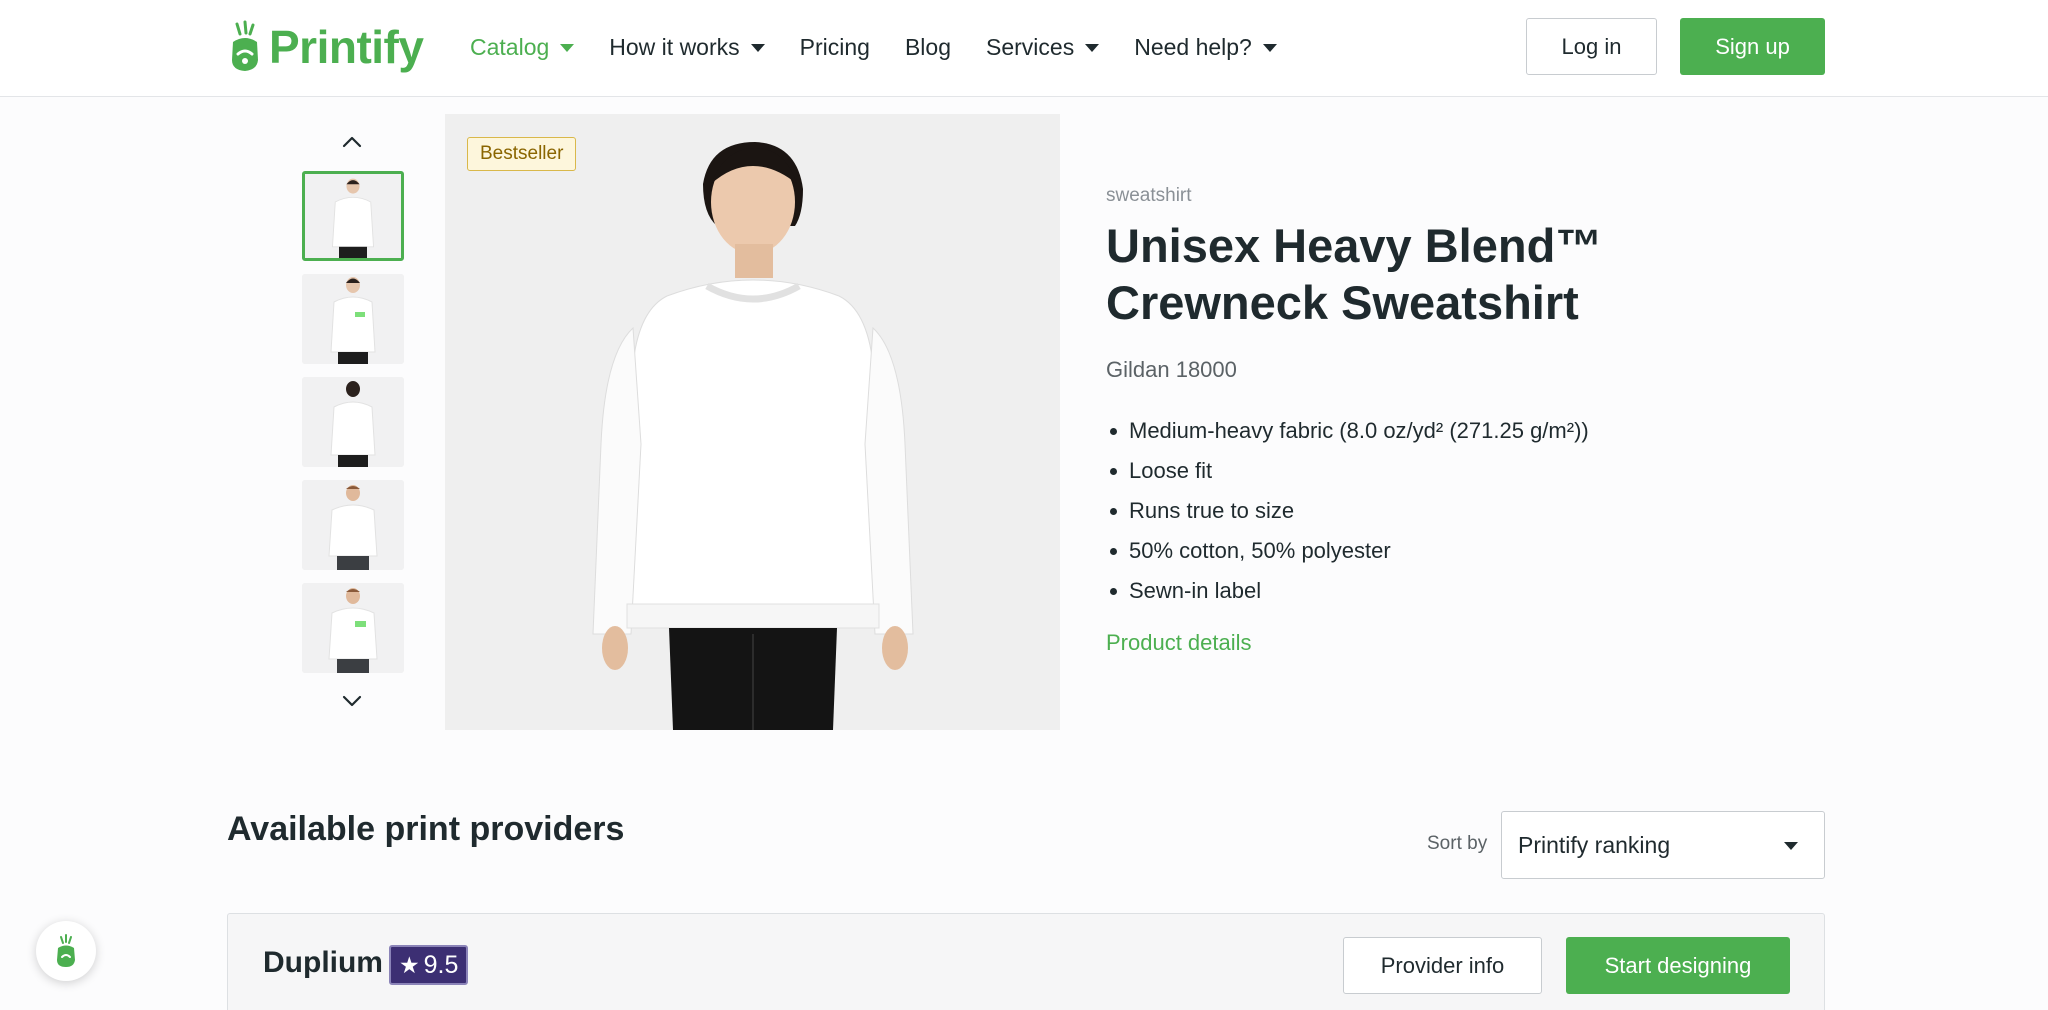 This screenshot has height=1010, width=2048. I want to click on product-category: sweatshirt, so click(1149, 195).